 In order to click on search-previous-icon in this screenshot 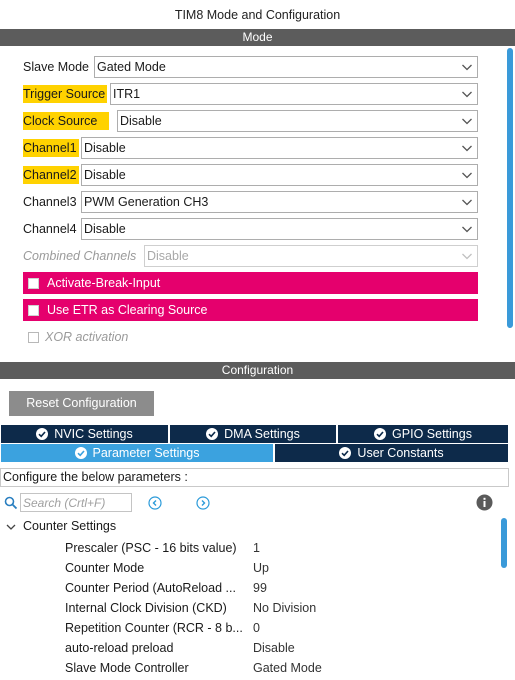, I will do `click(155, 503)`.